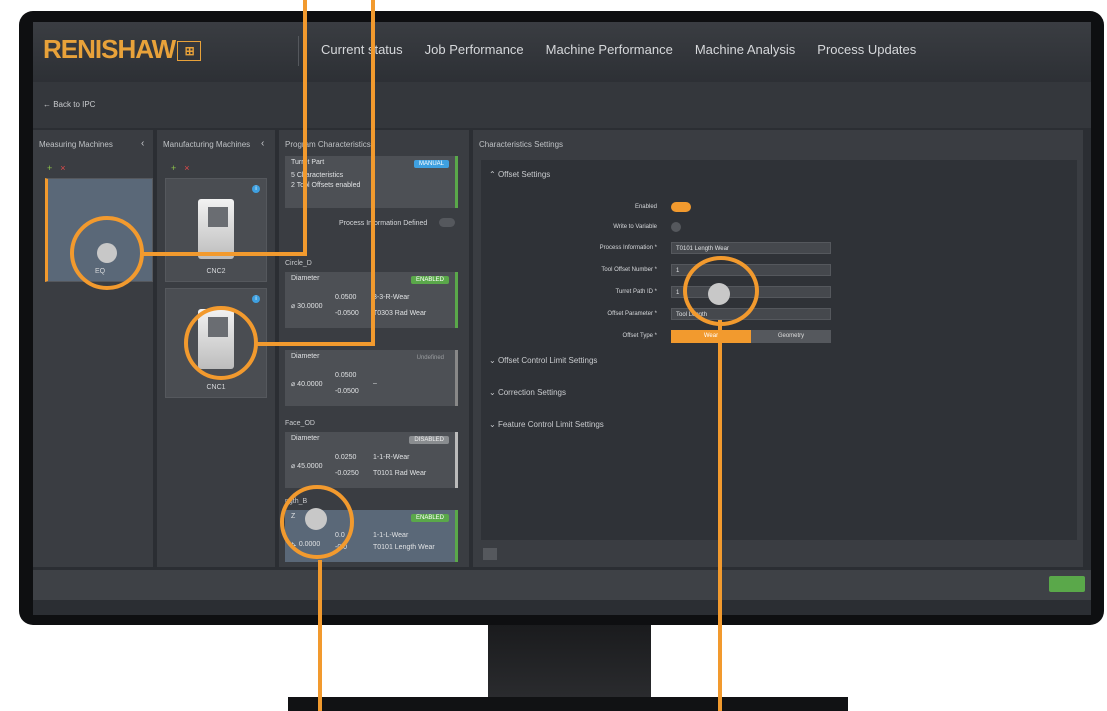  I want to click on nominal-text: 30.0000, so click(310, 306).